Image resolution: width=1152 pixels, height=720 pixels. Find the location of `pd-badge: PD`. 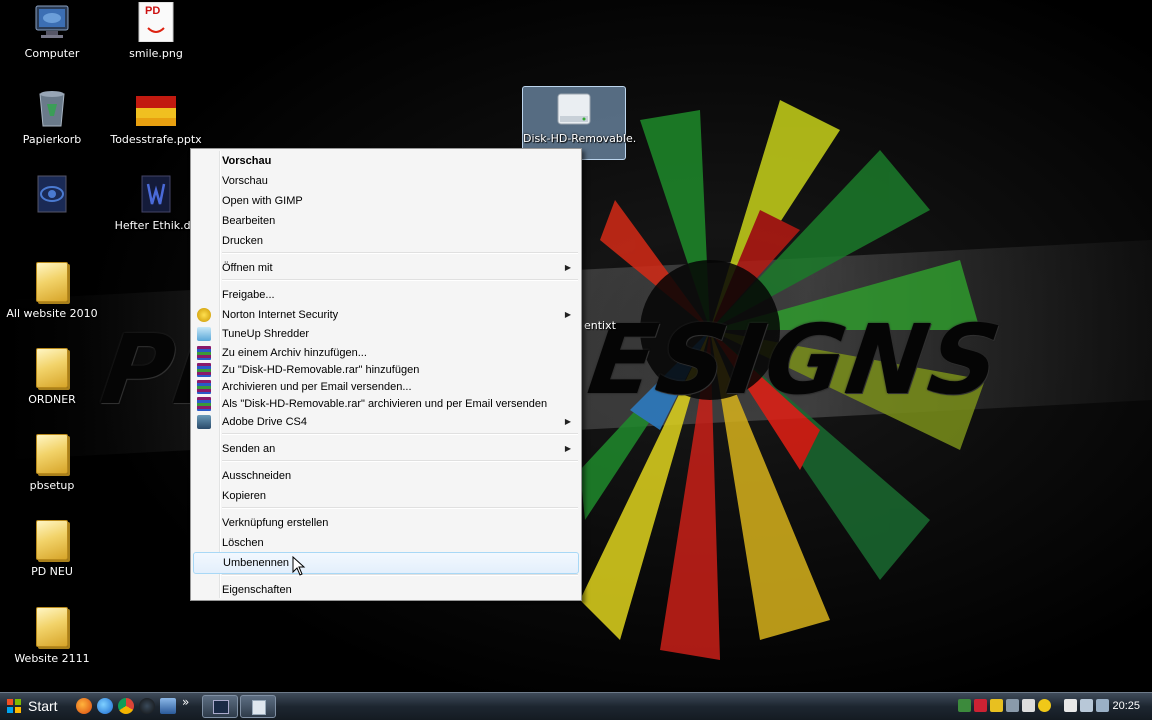

pd-badge: PD is located at coordinates (153, 11).